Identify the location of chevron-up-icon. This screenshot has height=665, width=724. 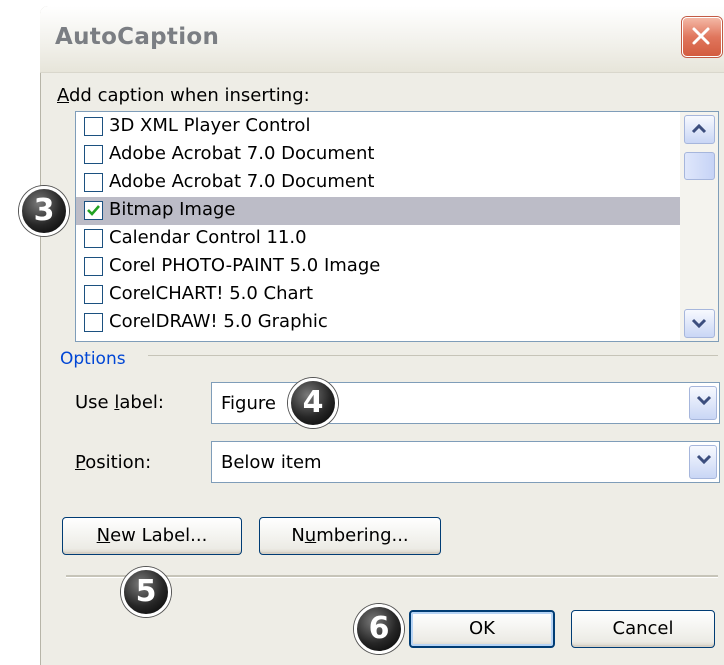
(699, 129).